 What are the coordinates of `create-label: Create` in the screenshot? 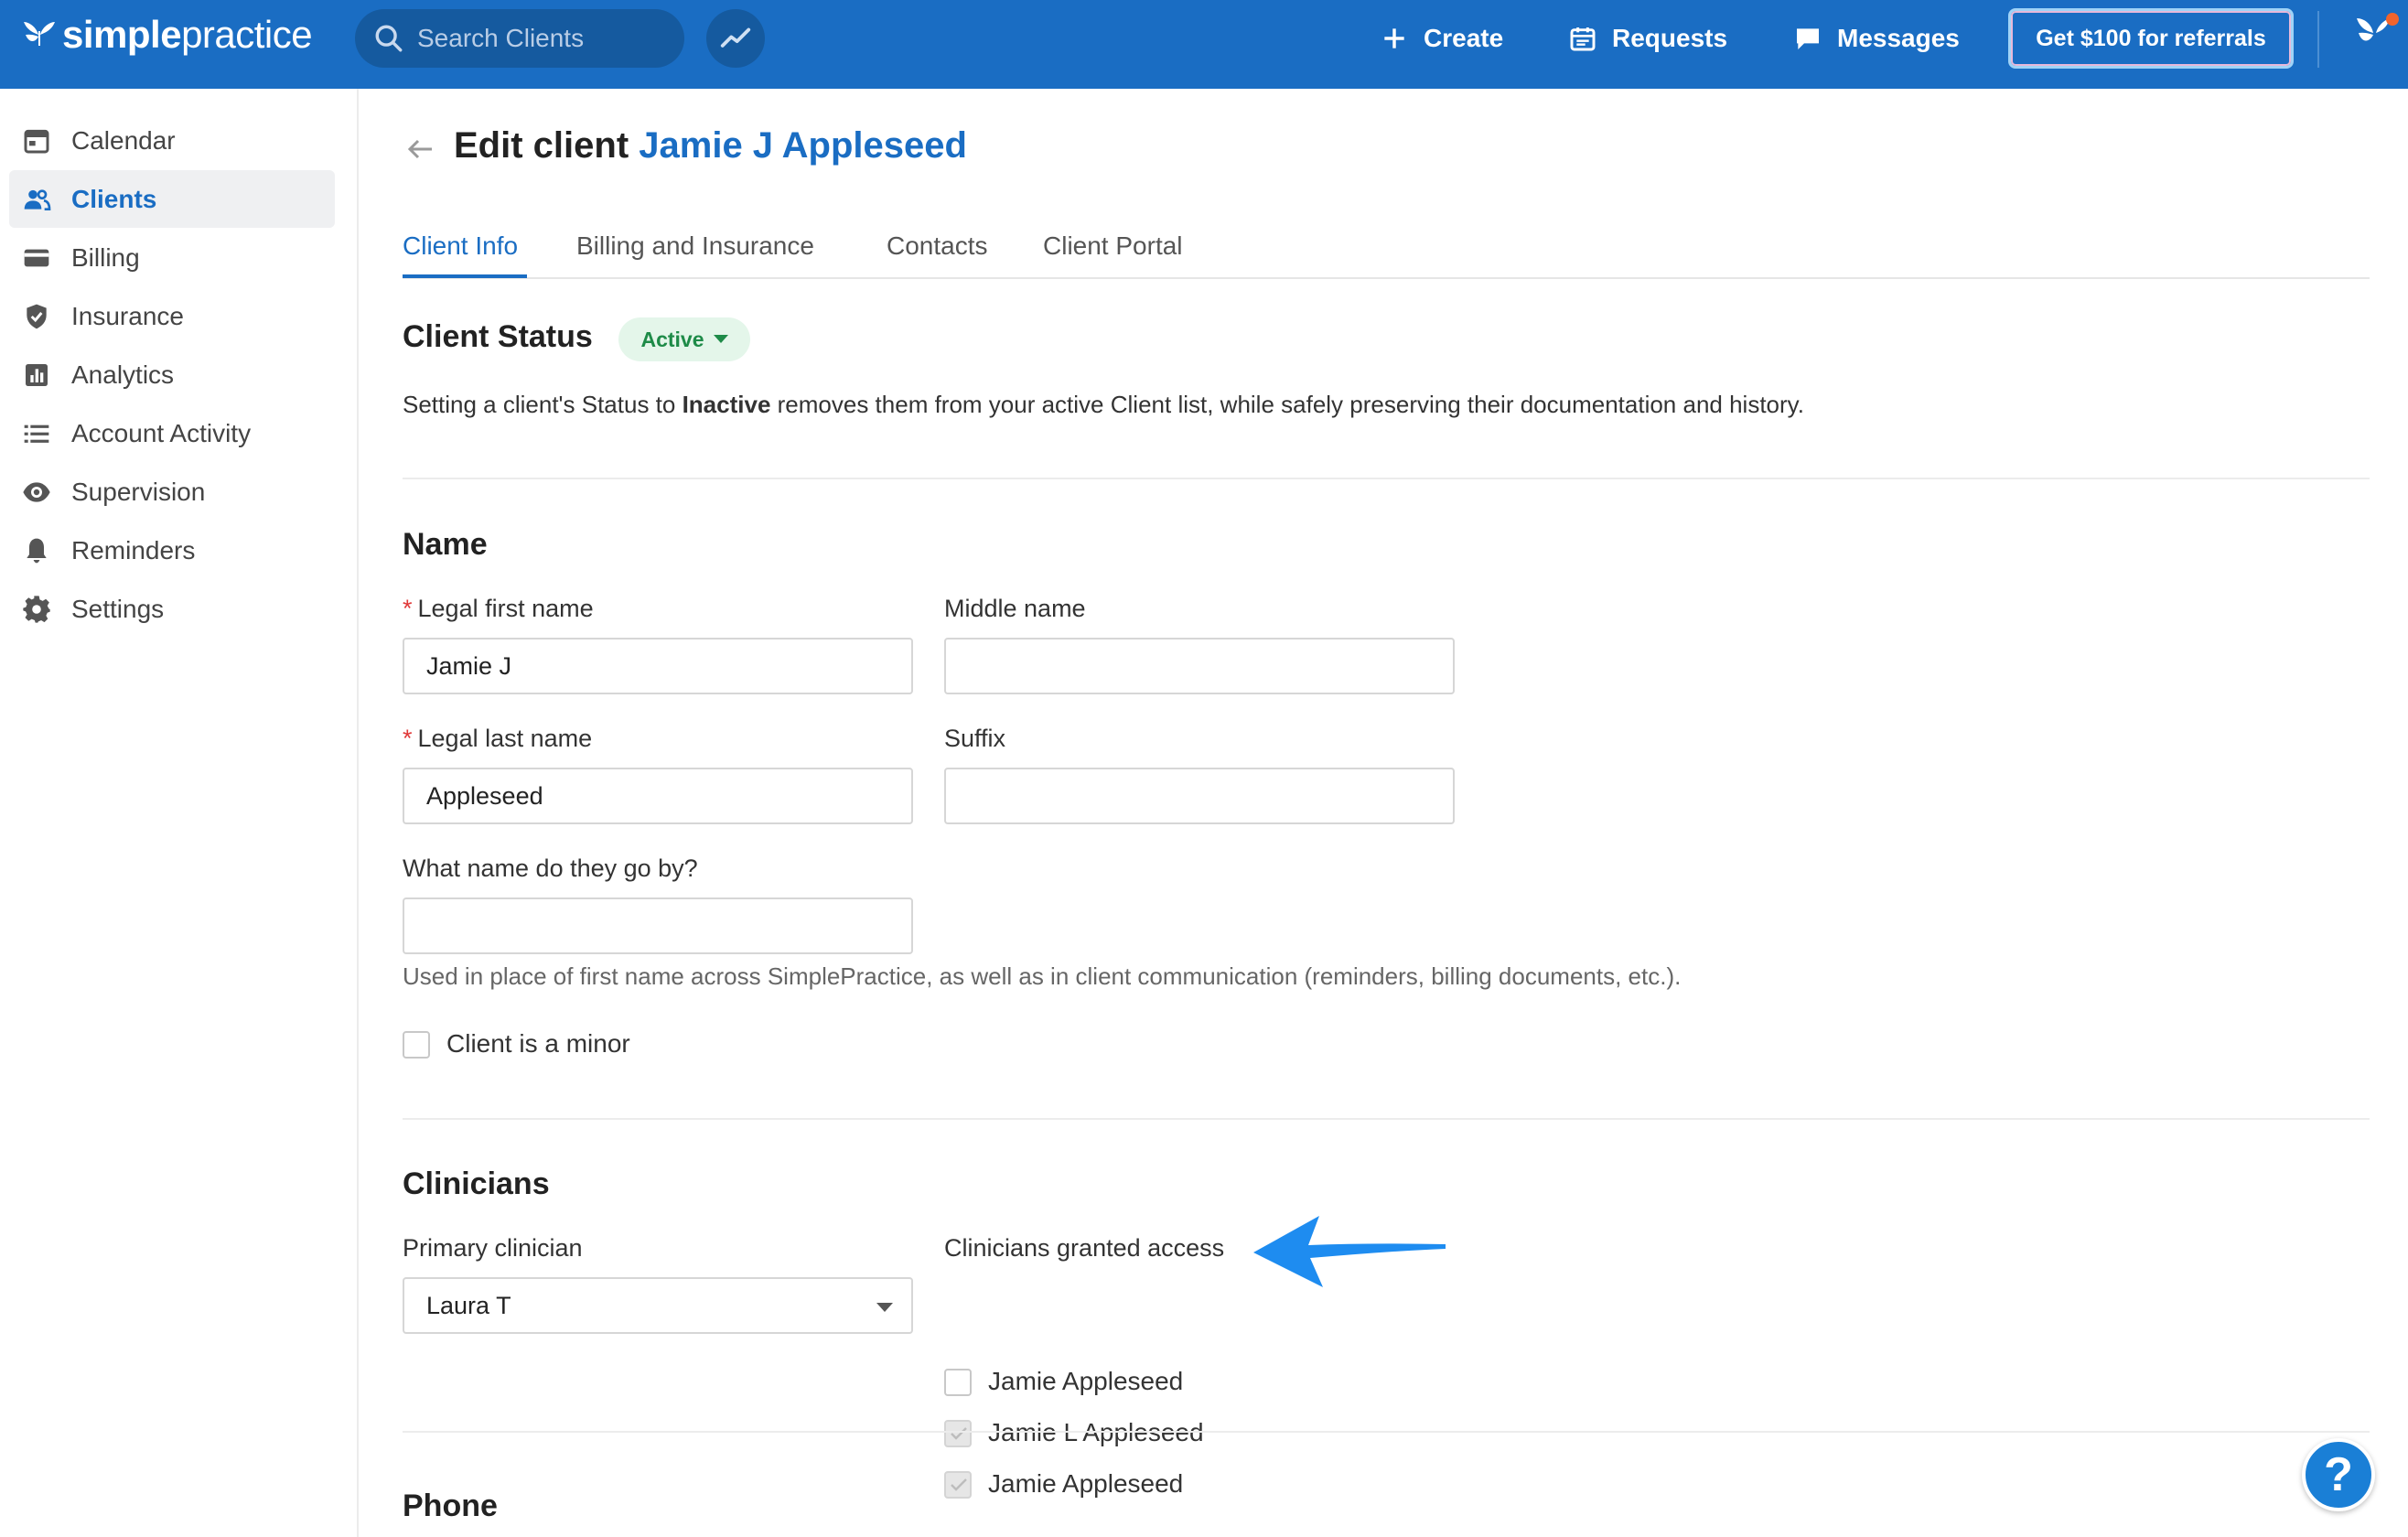 It's located at (1464, 38).